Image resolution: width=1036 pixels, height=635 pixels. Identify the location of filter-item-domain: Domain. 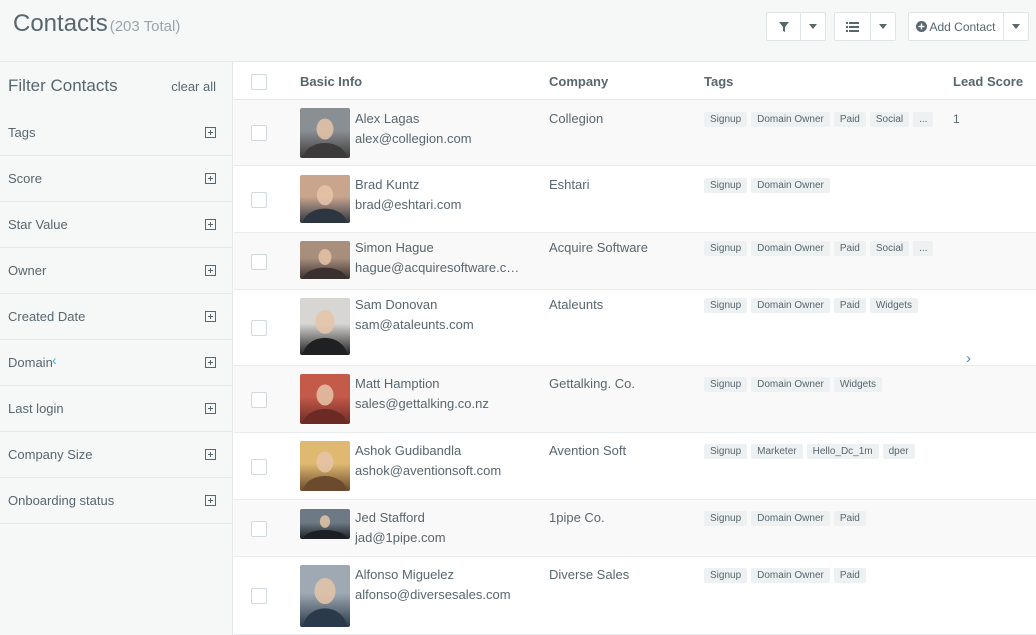
(116, 363).